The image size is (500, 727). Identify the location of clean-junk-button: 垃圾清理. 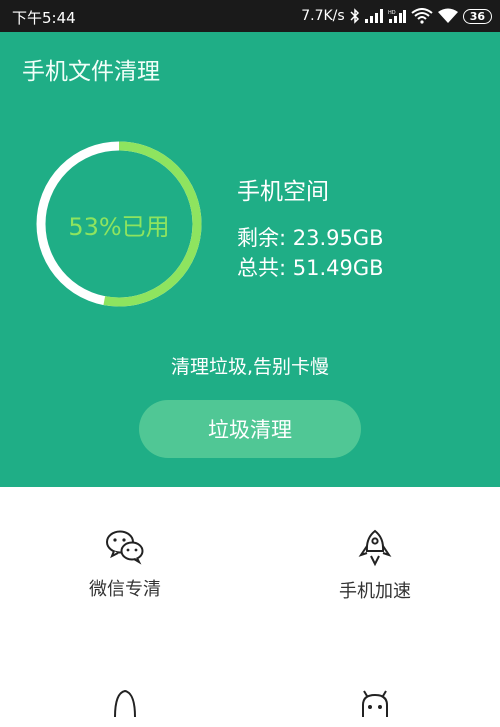
(250, 429).